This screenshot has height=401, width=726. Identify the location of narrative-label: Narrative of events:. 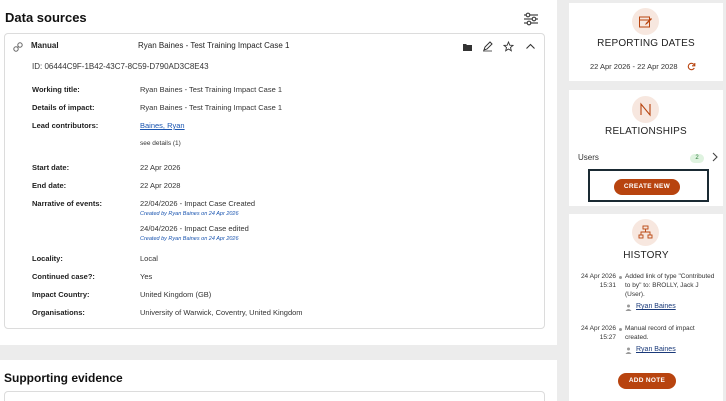
(67, 203).